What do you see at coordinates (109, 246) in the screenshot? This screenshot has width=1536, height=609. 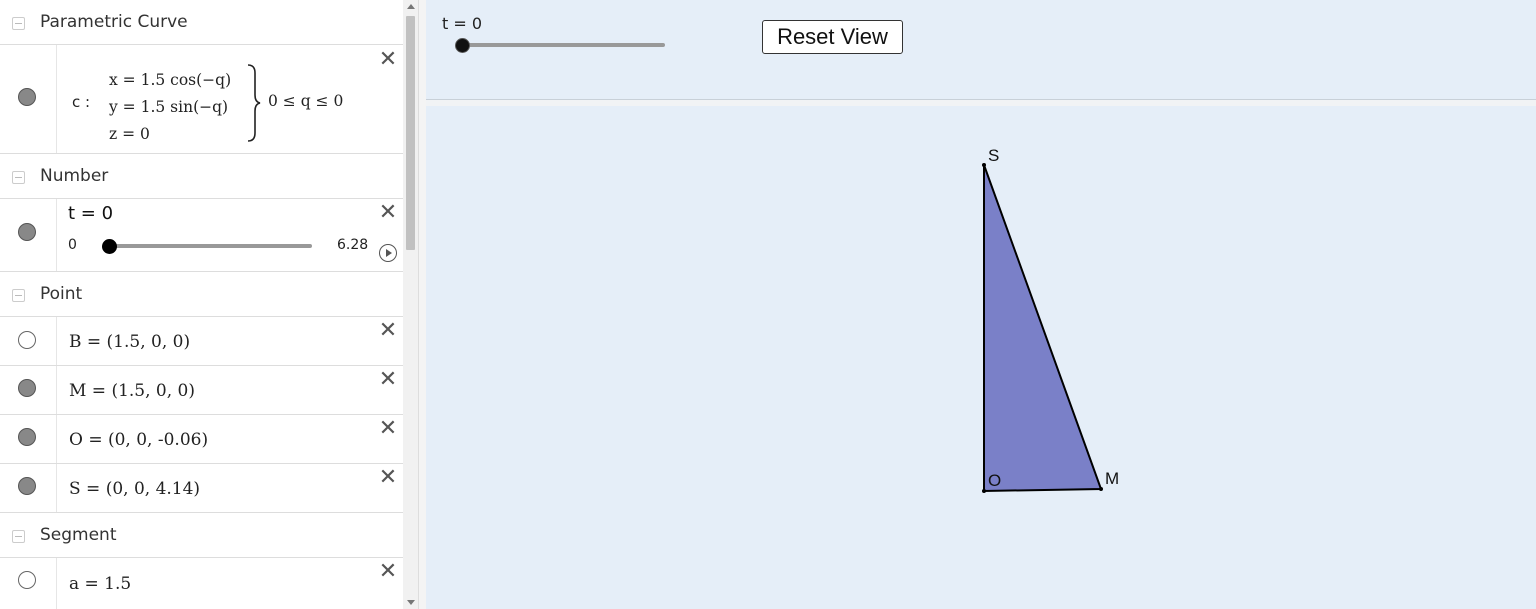 I see `number-slider-knob` at bounding box center [109, 246].